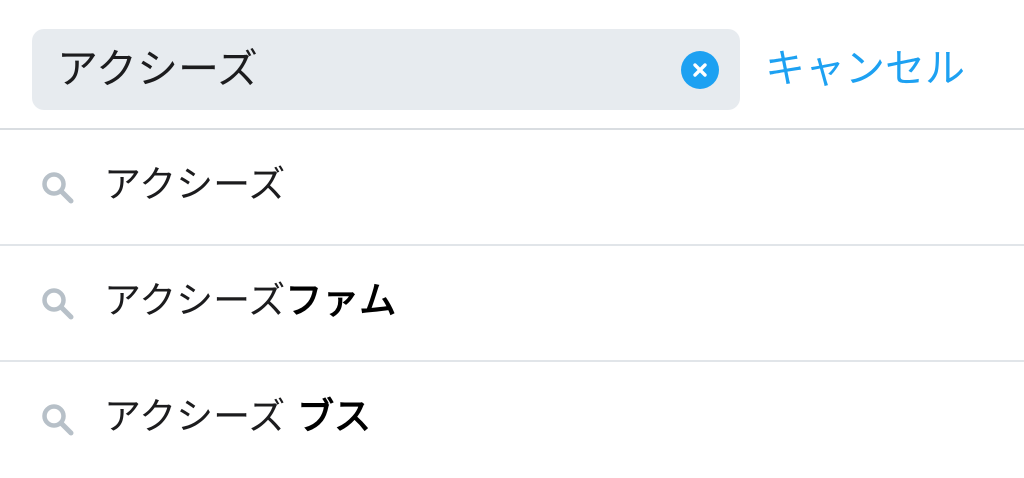 This screenshot has height=478, width=1024. I want to click on suggestion-label: アクシーズ ブス, so click(237, 417).